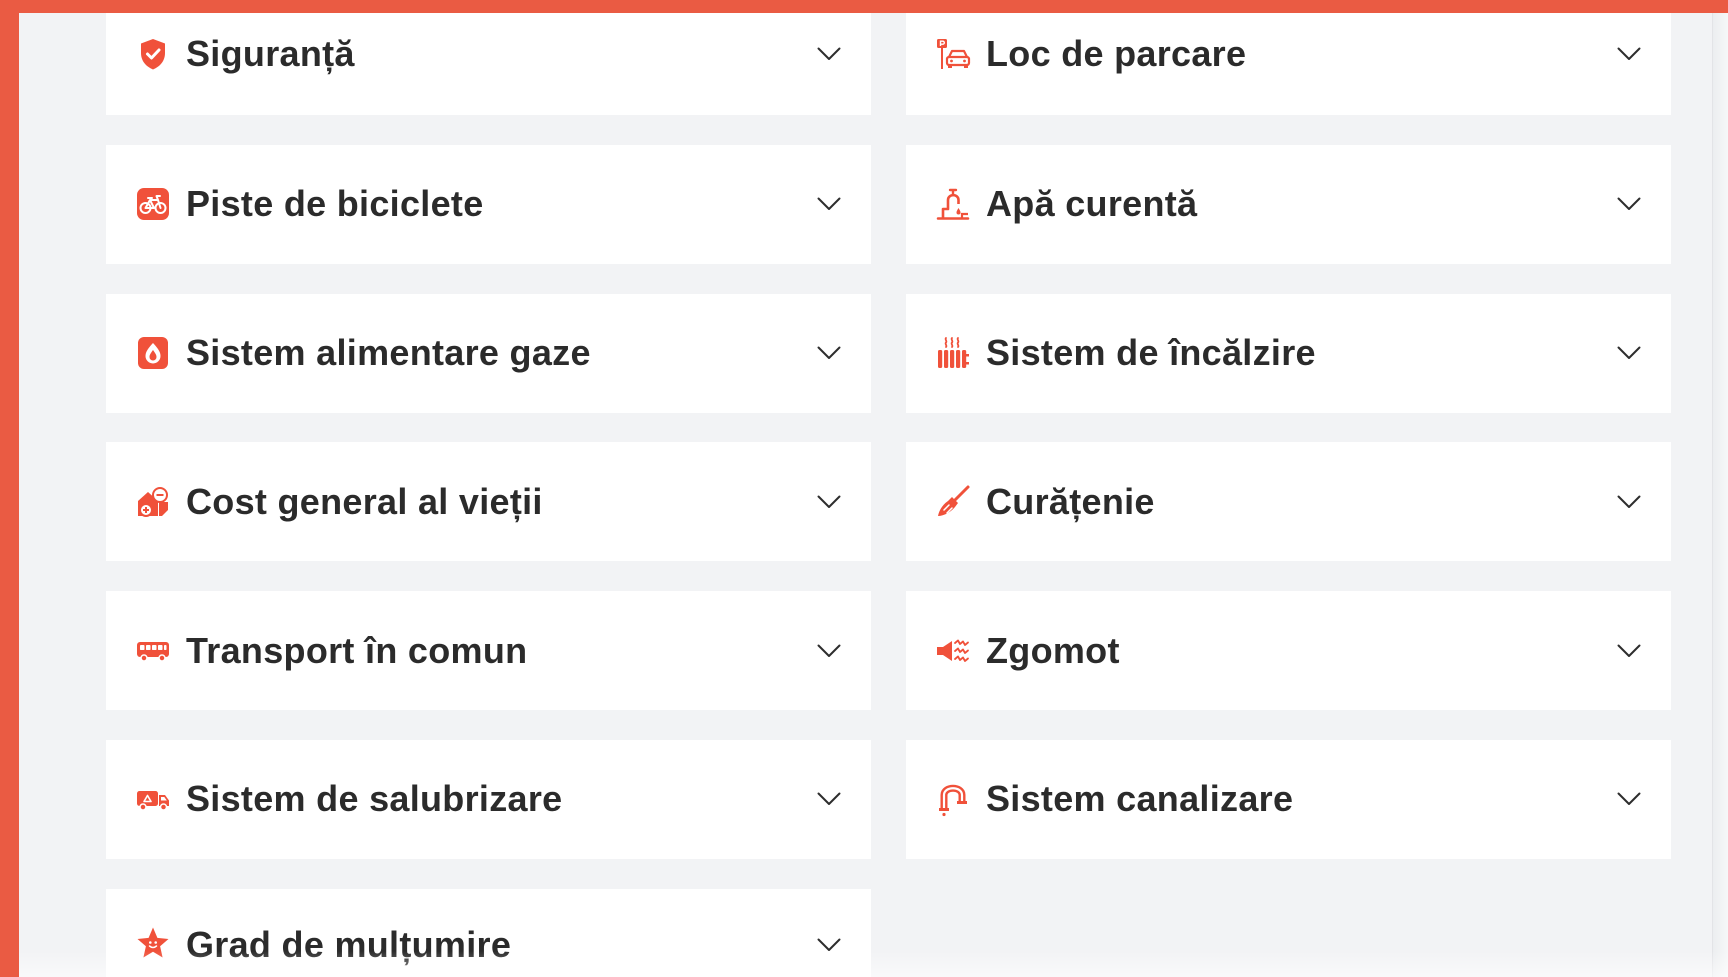 The height and width of the screenshot is (977, 1728). I want to click on window-edge, so click(1720, 495).